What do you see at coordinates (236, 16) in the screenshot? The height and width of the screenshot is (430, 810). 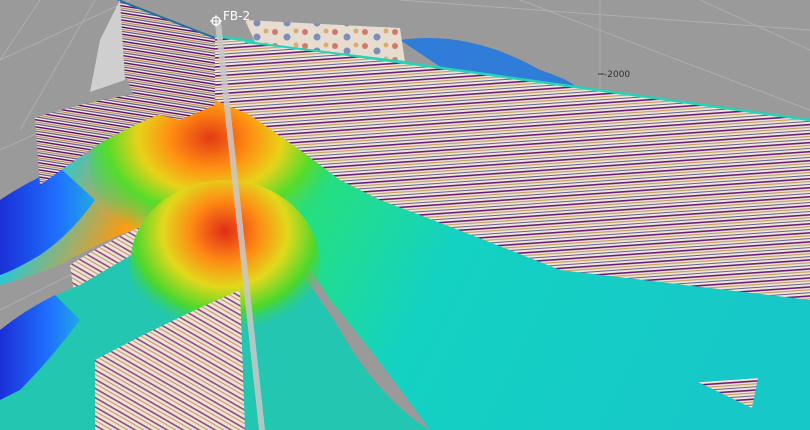 I see `well-name-label: FB-2` at bounding box center [236, 16].